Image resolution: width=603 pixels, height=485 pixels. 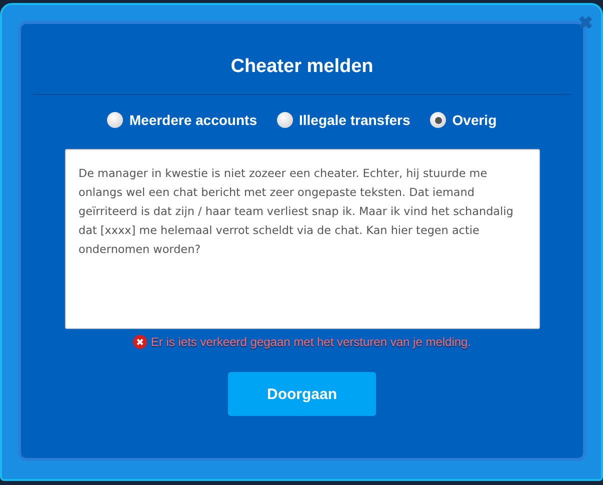 What do you see at coordinates (139, 342) in the screenshot?
I see `error-icon` at bounding box center [139, 342].